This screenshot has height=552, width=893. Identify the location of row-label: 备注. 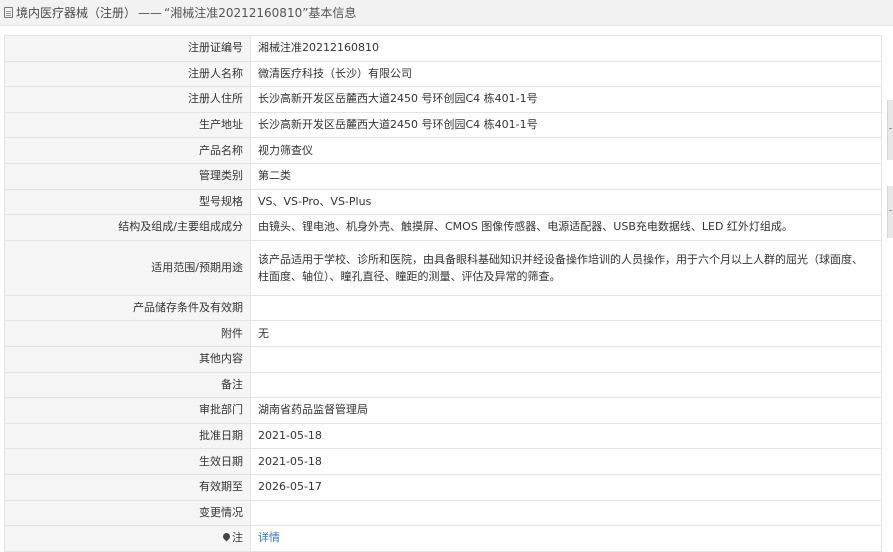
(127, 385).